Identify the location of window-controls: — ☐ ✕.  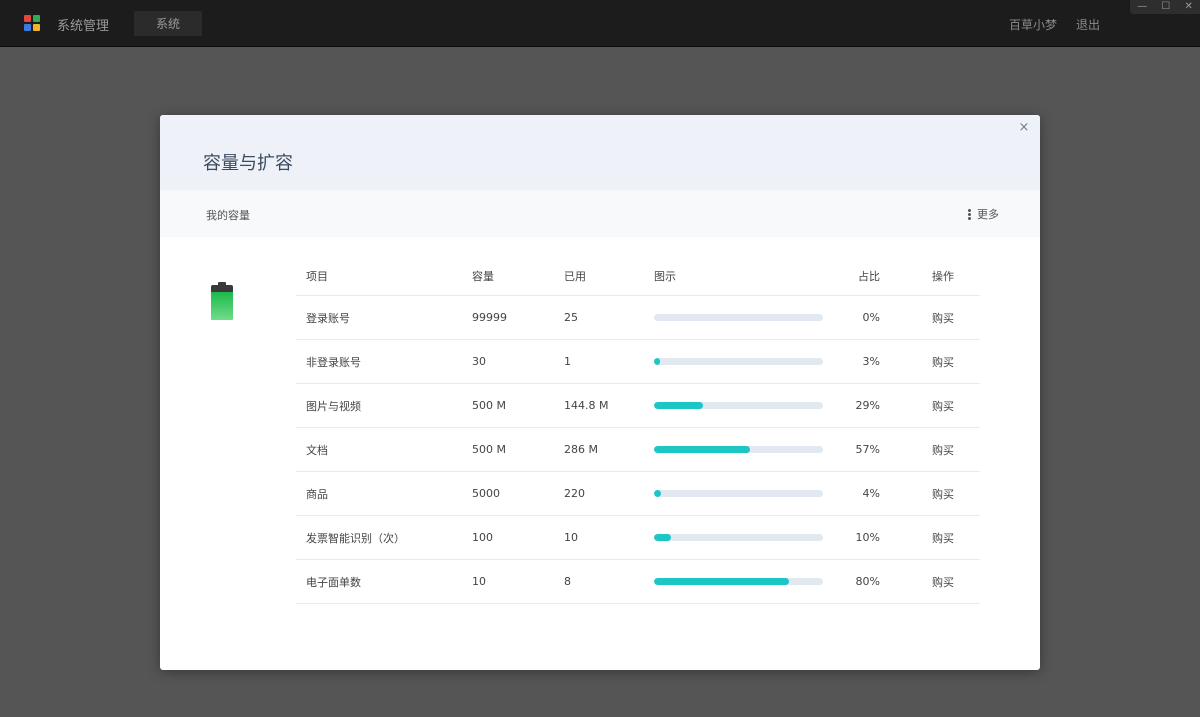
(1165, 7).